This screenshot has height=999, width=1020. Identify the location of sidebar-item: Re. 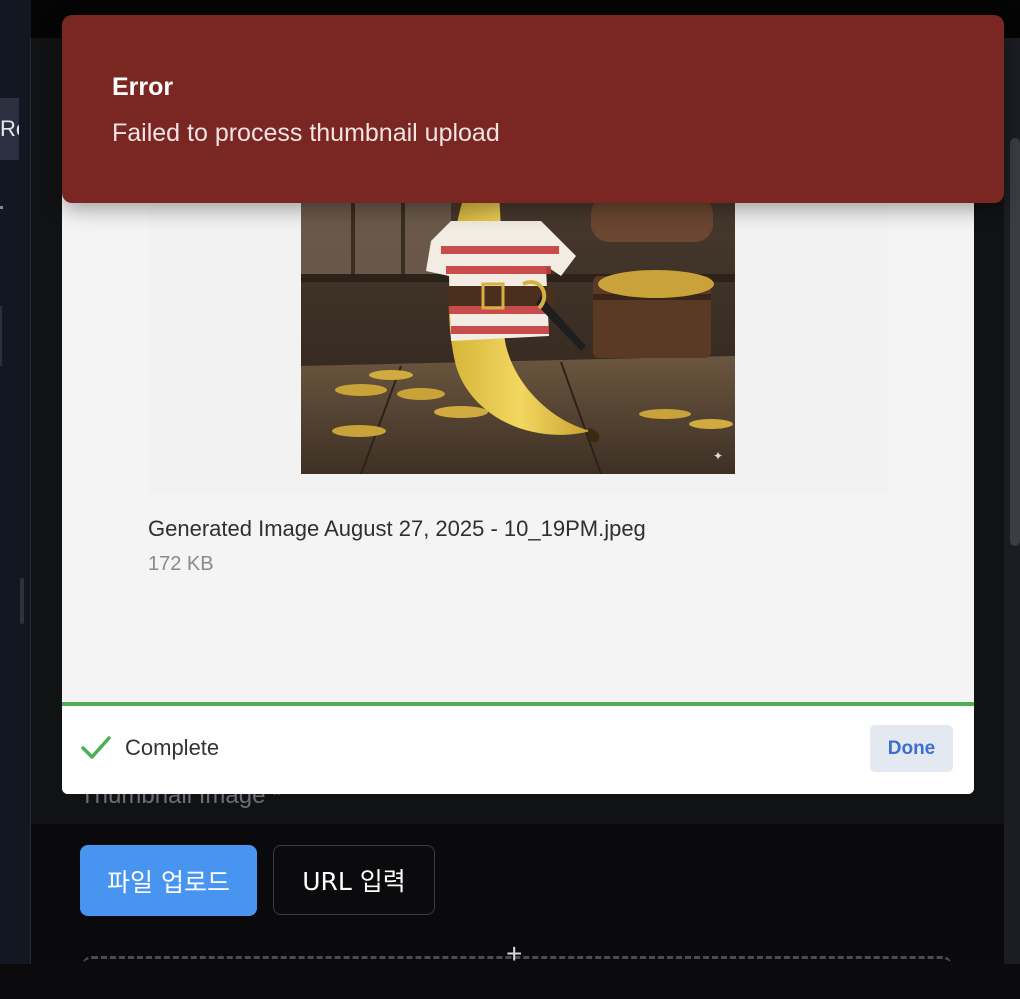
(9, 129).